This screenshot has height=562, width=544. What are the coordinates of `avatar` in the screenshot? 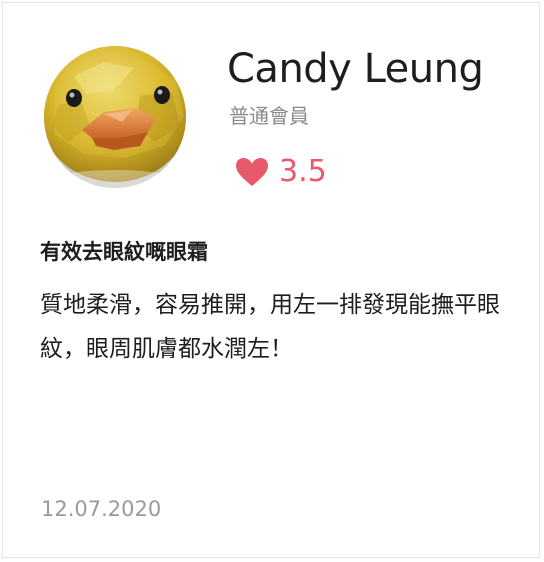 It's located at (115, 117).